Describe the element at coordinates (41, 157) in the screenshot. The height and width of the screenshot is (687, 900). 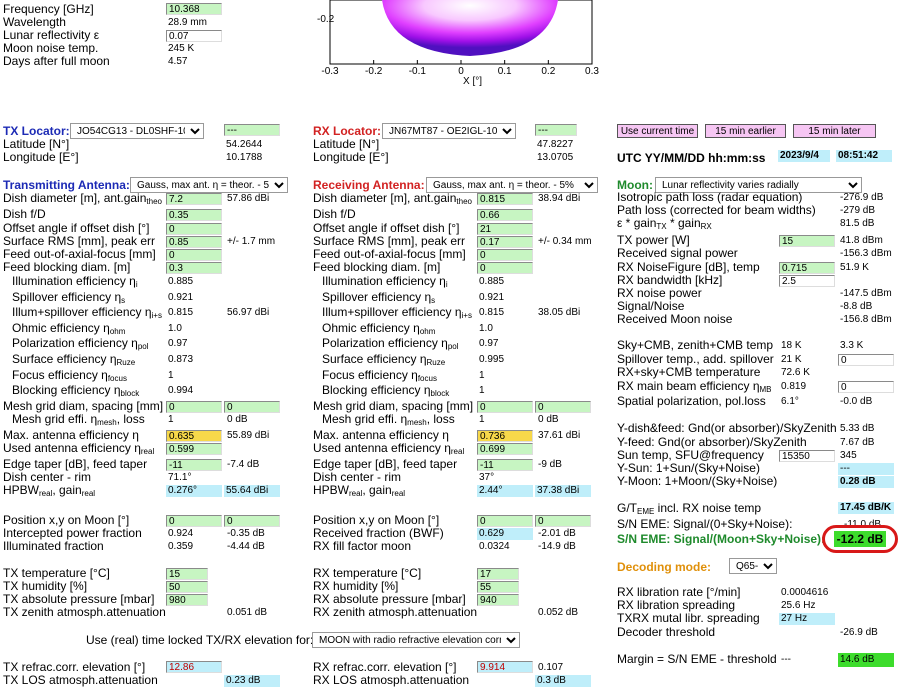
I see `tx-lon-label: Longitude [E°]` at that location.